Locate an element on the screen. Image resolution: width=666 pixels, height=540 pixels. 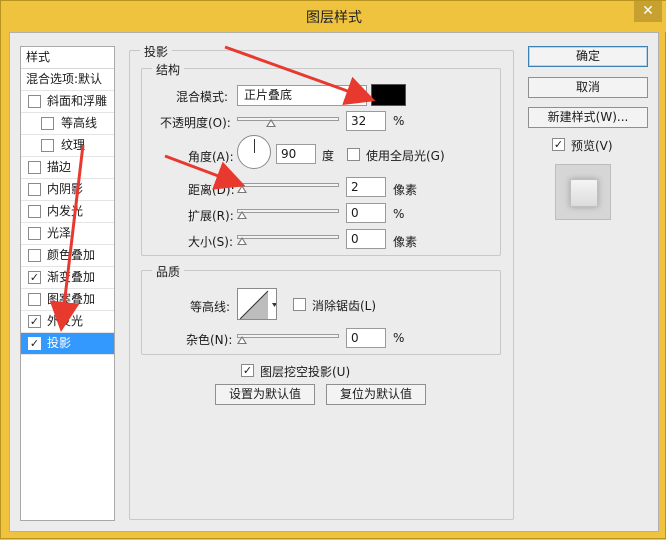
size-unit: 像素 is located at coordinates (405, 242).